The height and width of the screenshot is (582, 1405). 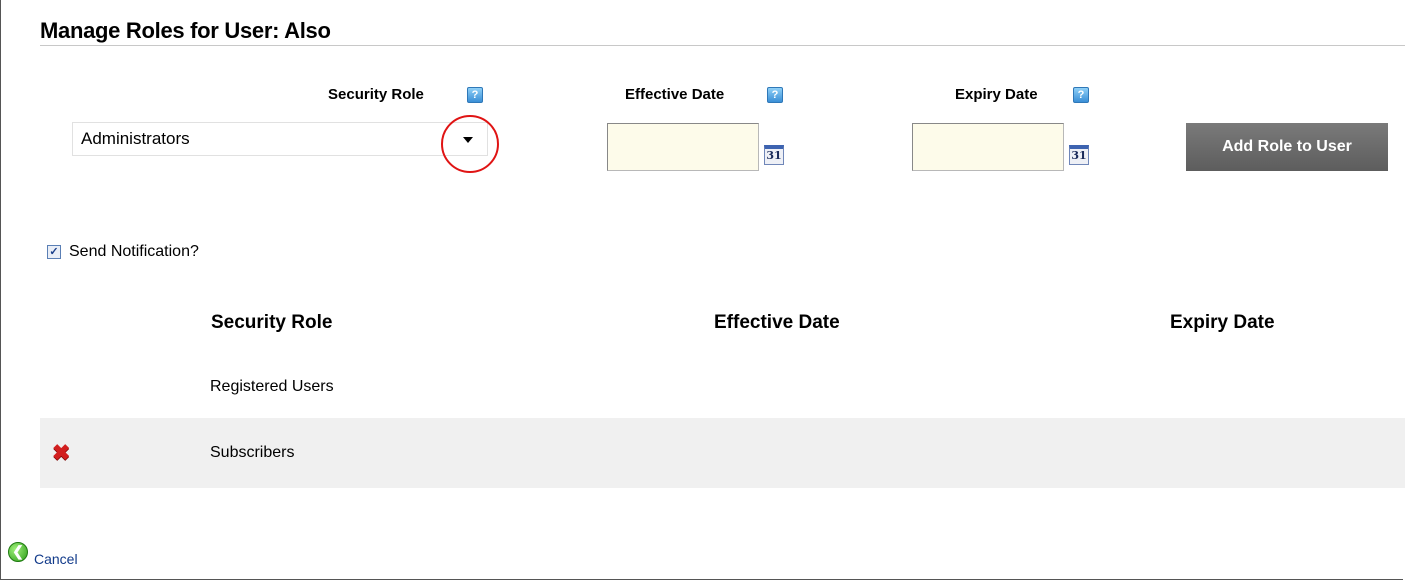 I want to click on security-role-select: Administrators, so click(x=280, y=139).